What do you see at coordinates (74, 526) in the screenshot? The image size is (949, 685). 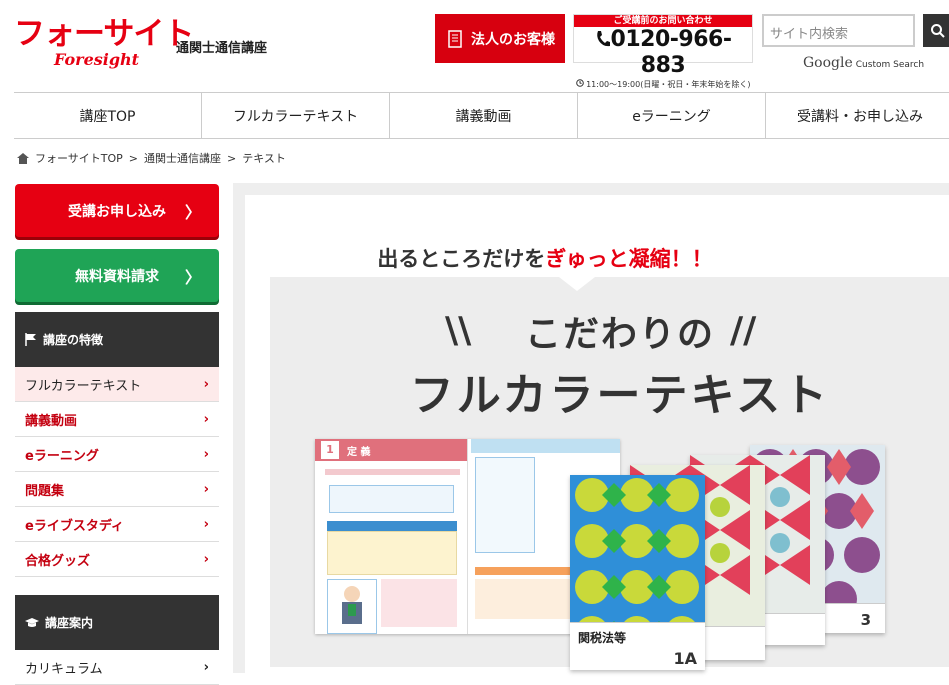 I see `sidebar-item-label: eライブスタディ` at bounding box center [74, 526].